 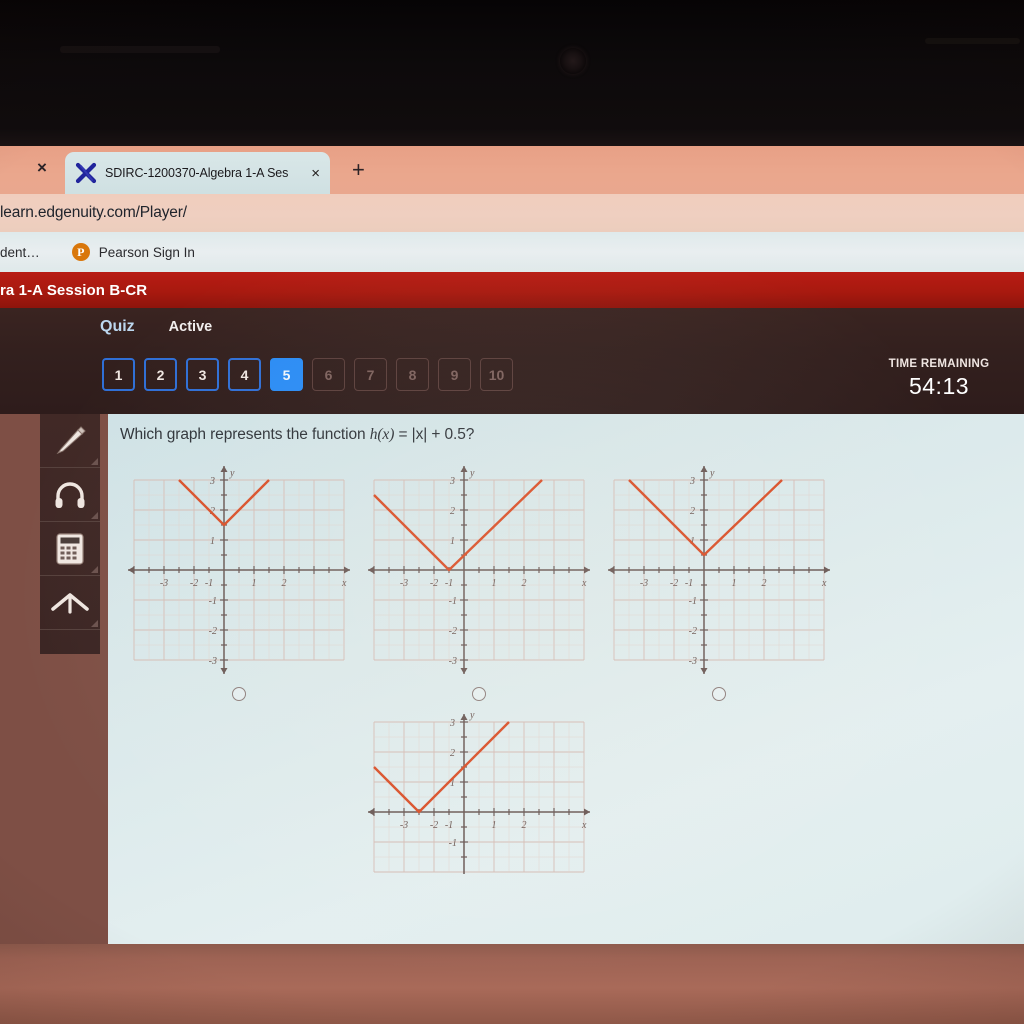 What do you see at coordinates (316, 173) in the screenshot?
I see `tab-close-icon: ×` at bounding box center [316, 173].